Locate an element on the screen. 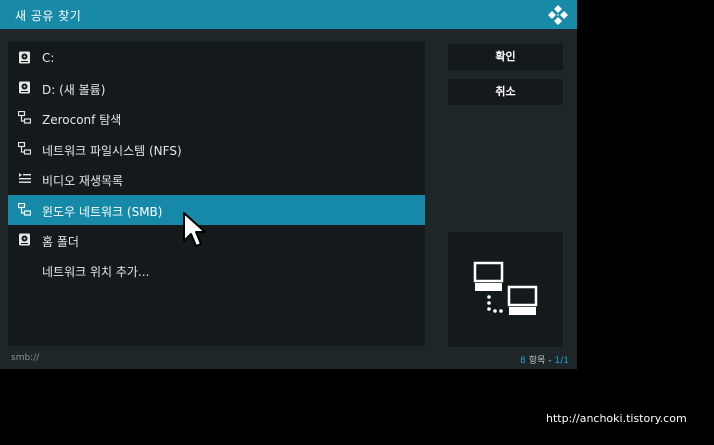  mouse-cursor-icon is located at coordinates (194, 229).